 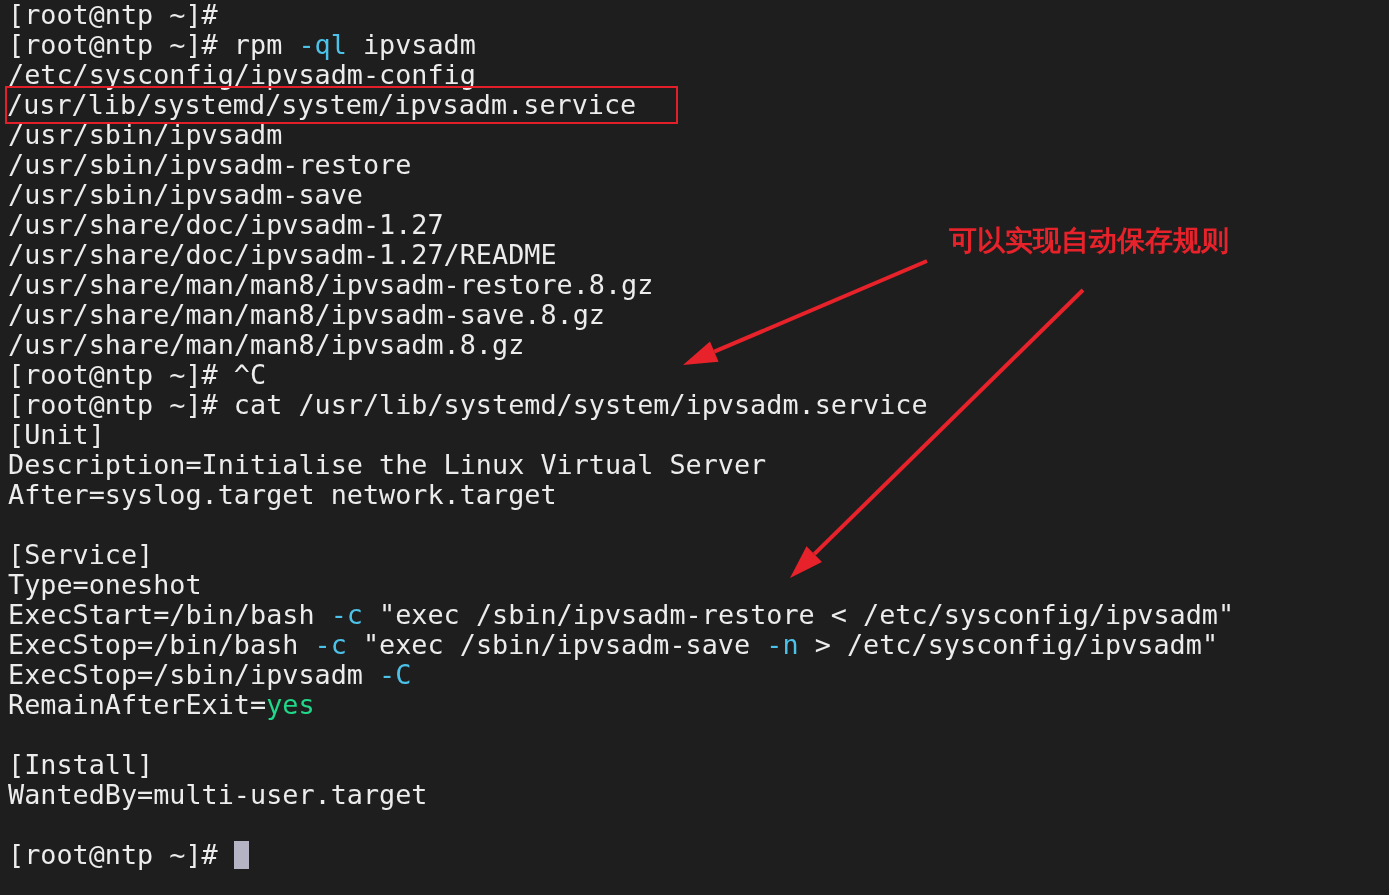 I want to click on terminal-line: RemainAfterExit=yes, so click(x=161, y=705).